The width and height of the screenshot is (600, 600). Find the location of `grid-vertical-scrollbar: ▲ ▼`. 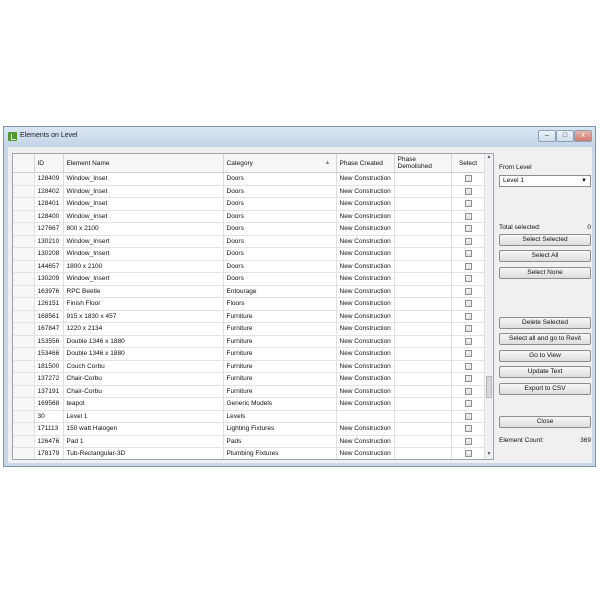

grid-vertical-scrollbar: ▲ ▼ is located at coordinates (488, 306).